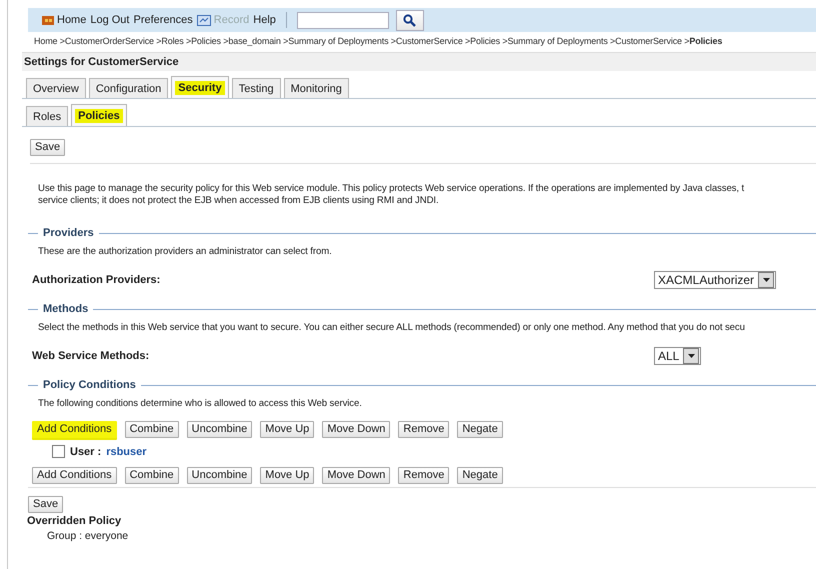  What do you see at coordinates (256, 88) in the screenshot?
I see `tab: Testing` at bounding box center [256, 88].